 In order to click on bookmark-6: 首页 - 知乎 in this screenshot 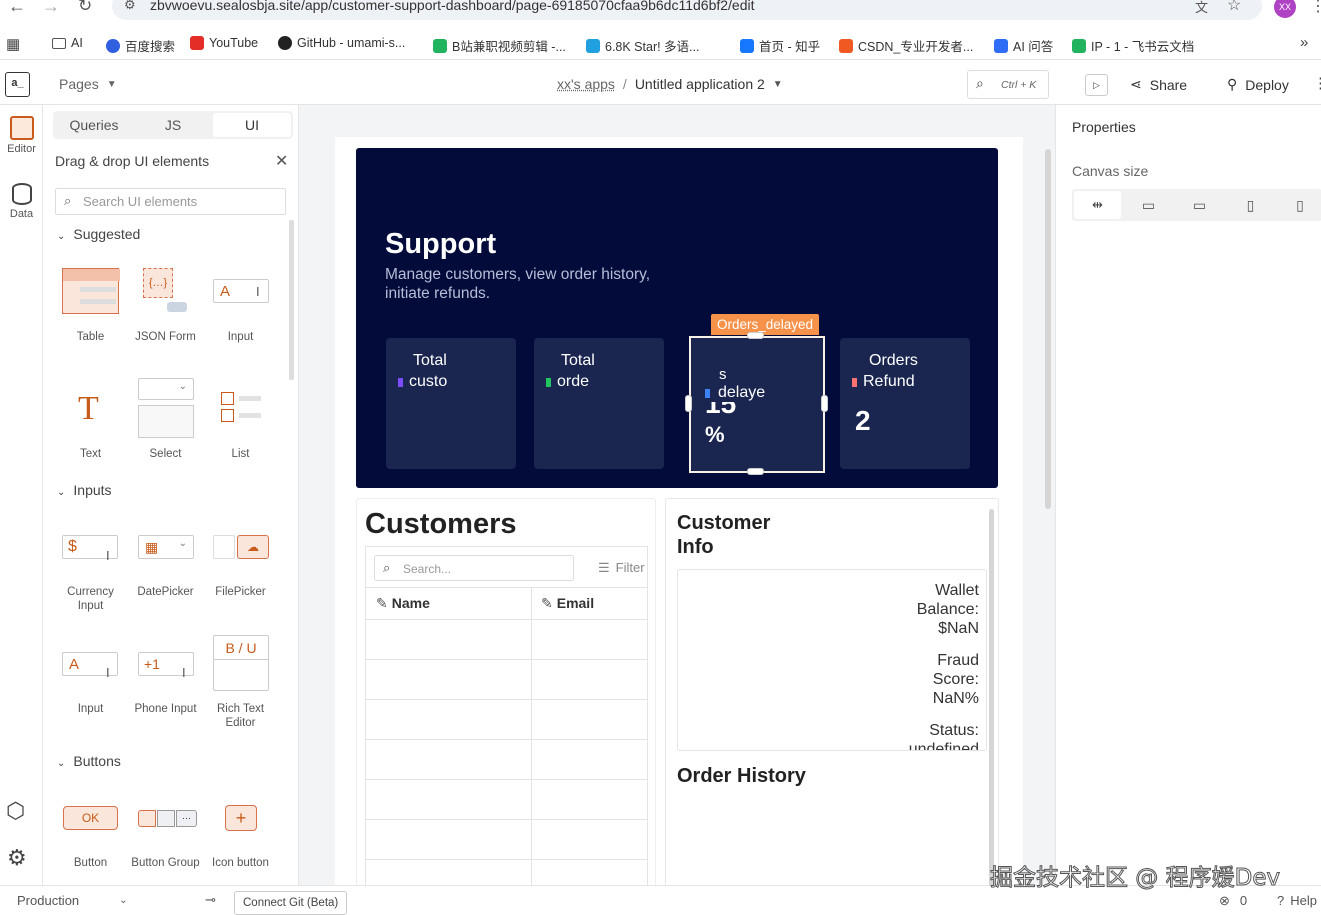, I will do `click(780, 45)`.